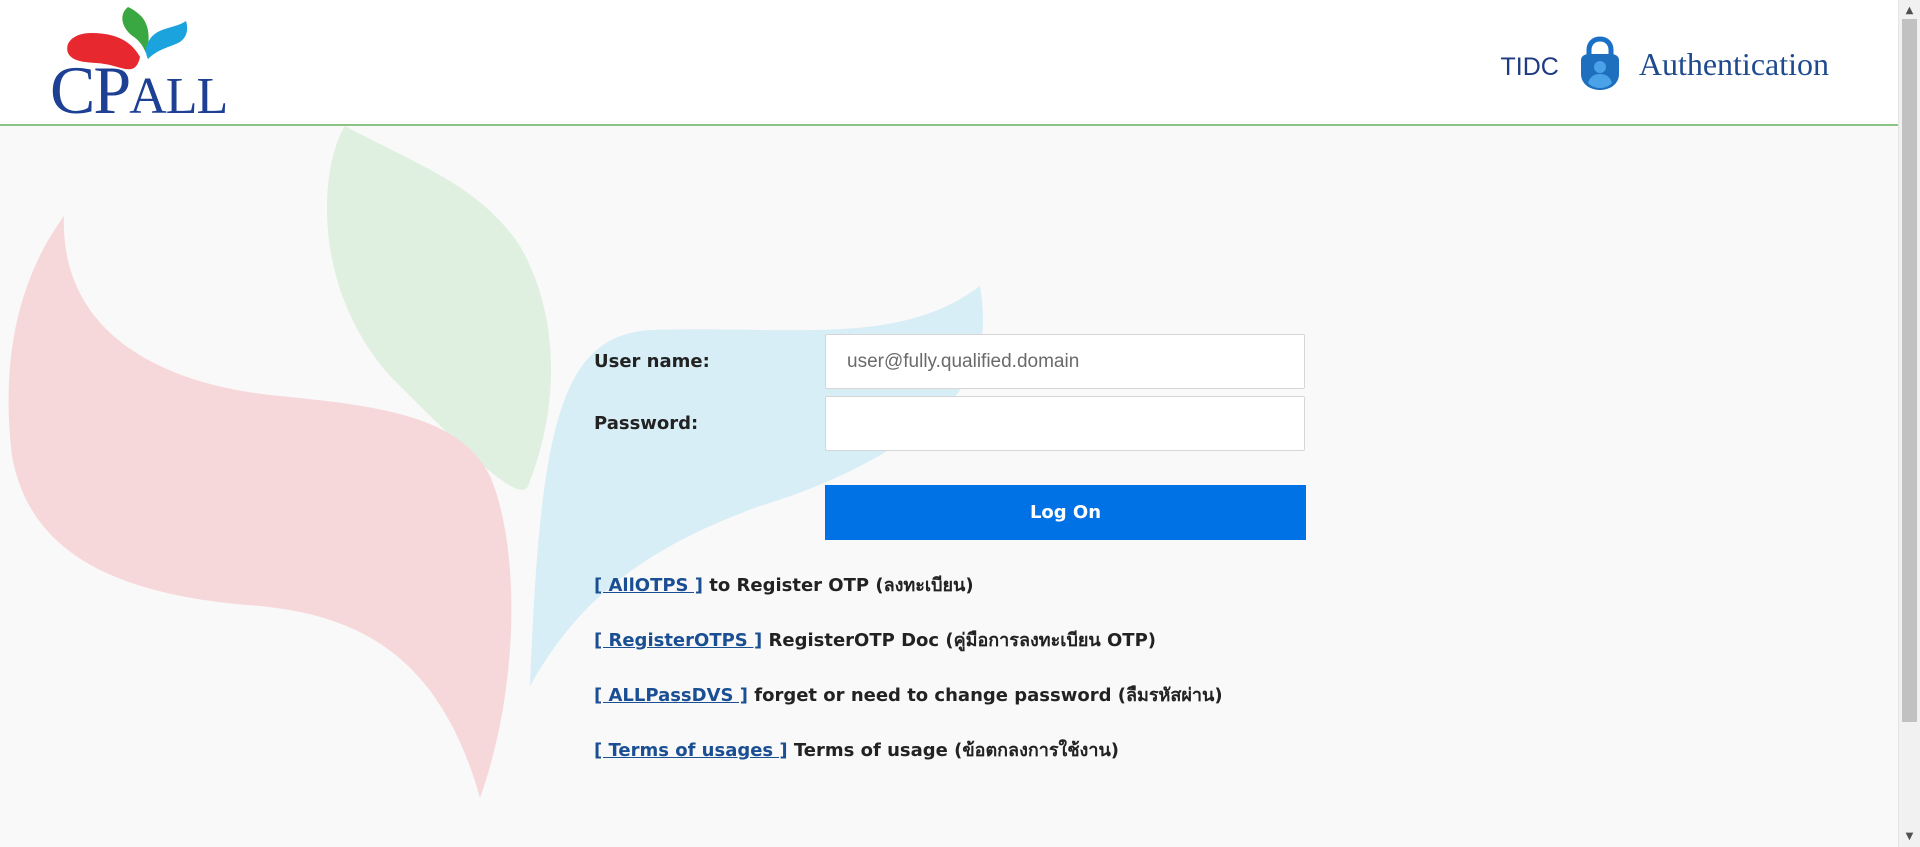 The image size is (1920, 847). Describe the element at coordinates (1733, 63) in the screenshot. I see `brand-title: Authentication` at that location.